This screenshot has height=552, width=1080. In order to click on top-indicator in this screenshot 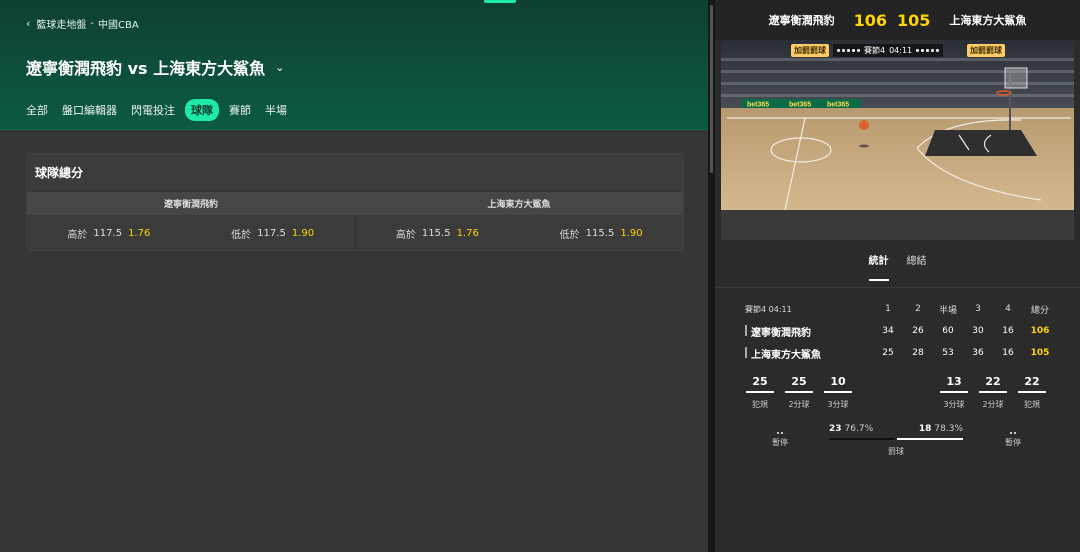, I will do `click(500, 1)`.